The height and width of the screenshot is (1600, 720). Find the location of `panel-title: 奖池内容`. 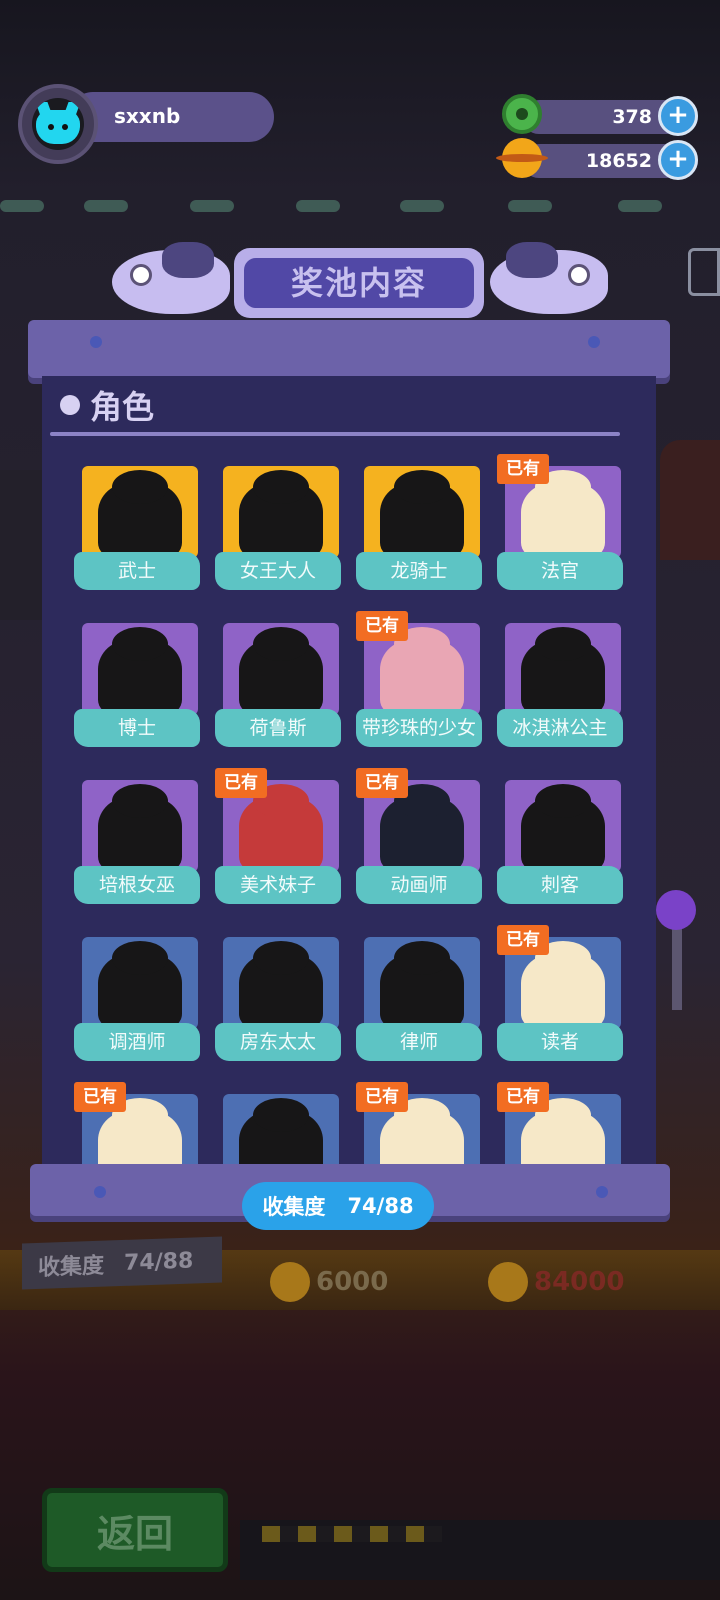

panel-title: 奖池内容 is located at coordinates (359, 283).